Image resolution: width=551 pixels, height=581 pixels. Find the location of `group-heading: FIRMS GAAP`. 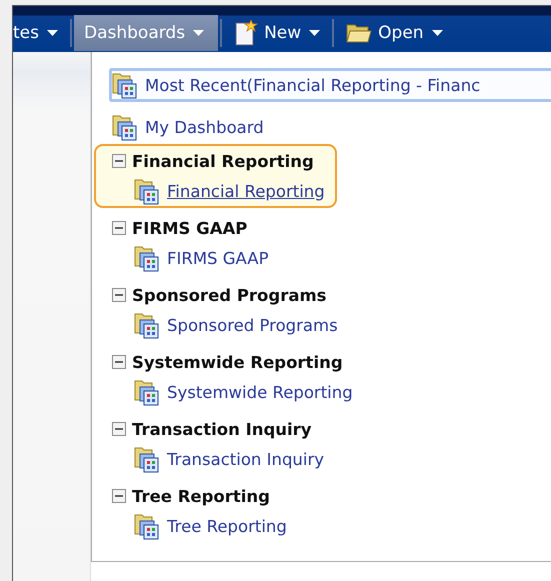

group-heading: FIRMS GAAP is located at coordinates (190, 228).